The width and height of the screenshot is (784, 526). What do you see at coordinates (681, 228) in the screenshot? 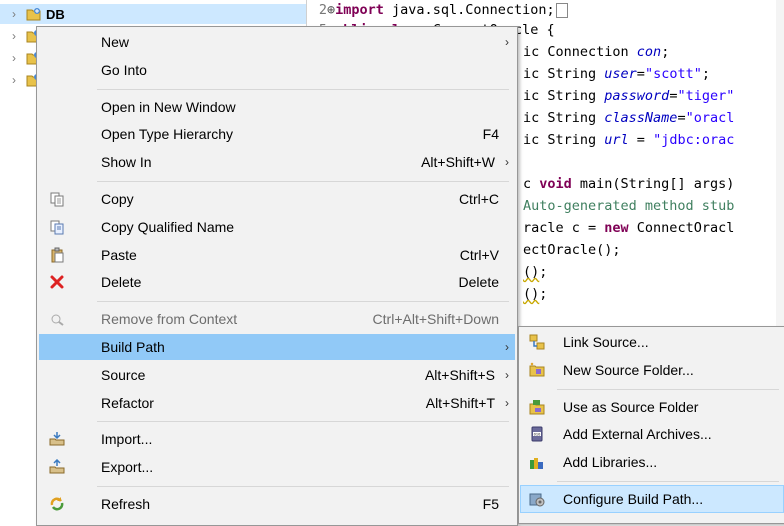
I see `code-token: ConnectOracl` at bounding box center [681, 228].